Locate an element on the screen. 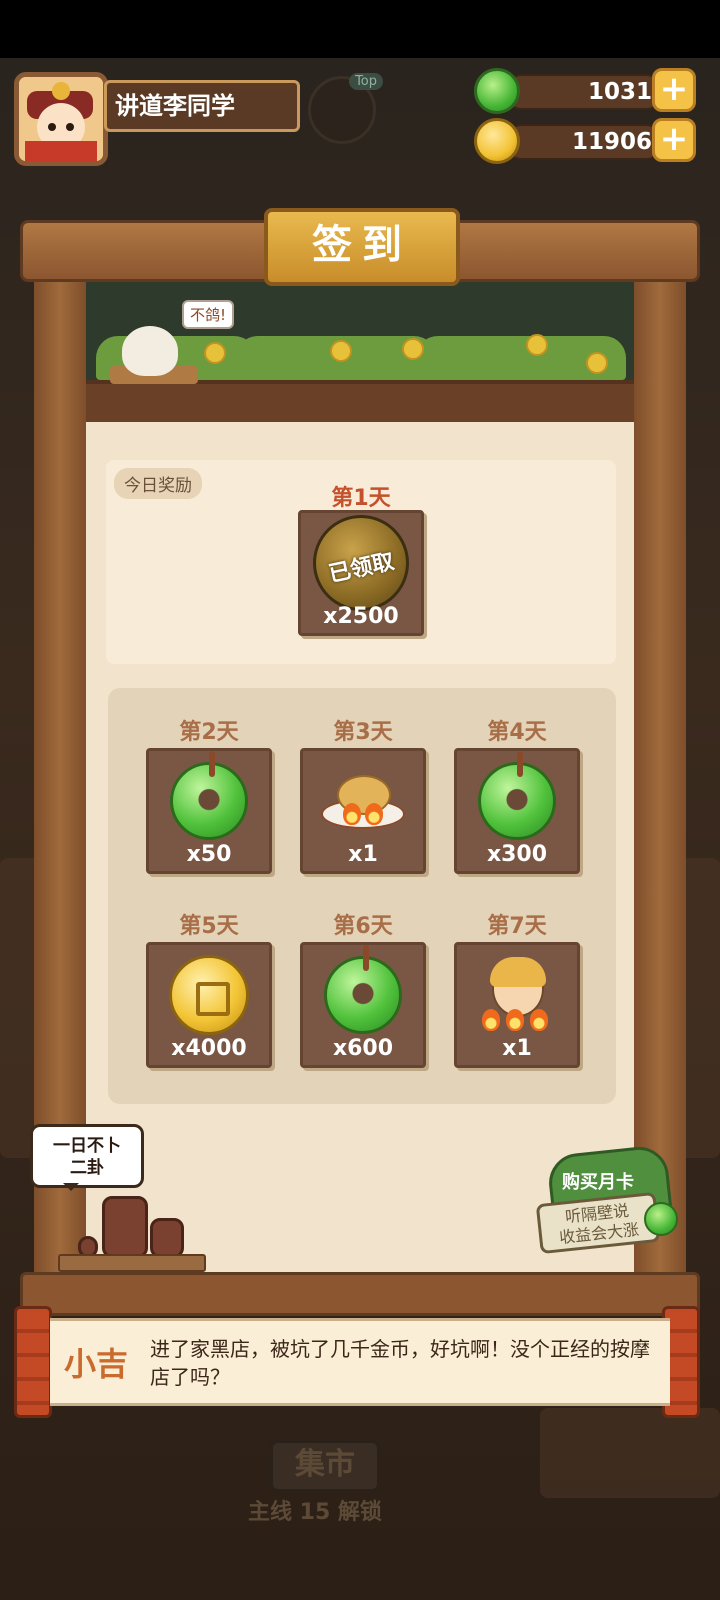 Image resolution: width=720 pixels, height=1600 pixels. scroll-roll-left is located at coordinates (33, 1362).